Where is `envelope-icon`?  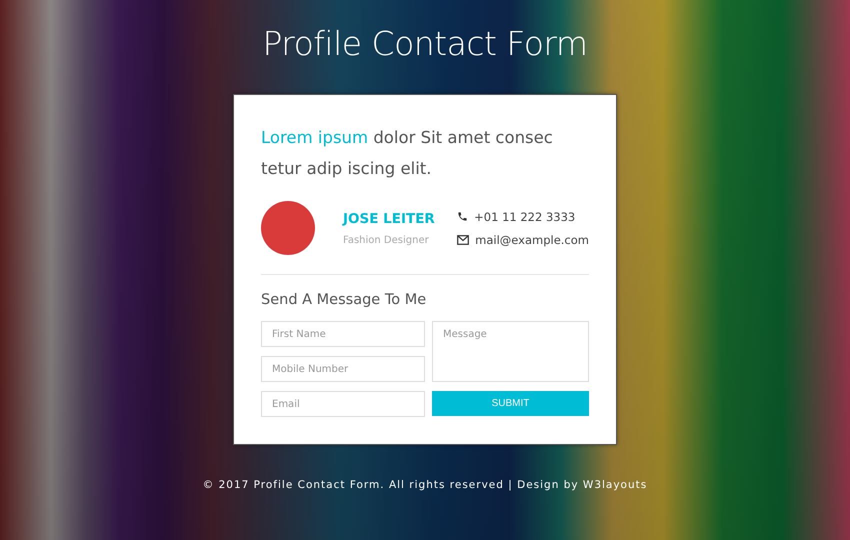
envelope-icon is located at coordinates (463, 239).